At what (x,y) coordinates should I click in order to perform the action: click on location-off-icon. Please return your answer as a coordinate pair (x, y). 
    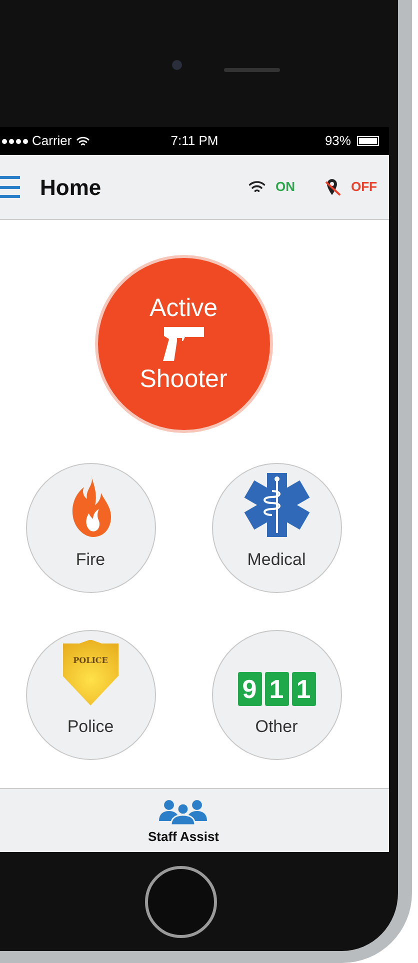
    Looking at the image, I should click on (333, 187).